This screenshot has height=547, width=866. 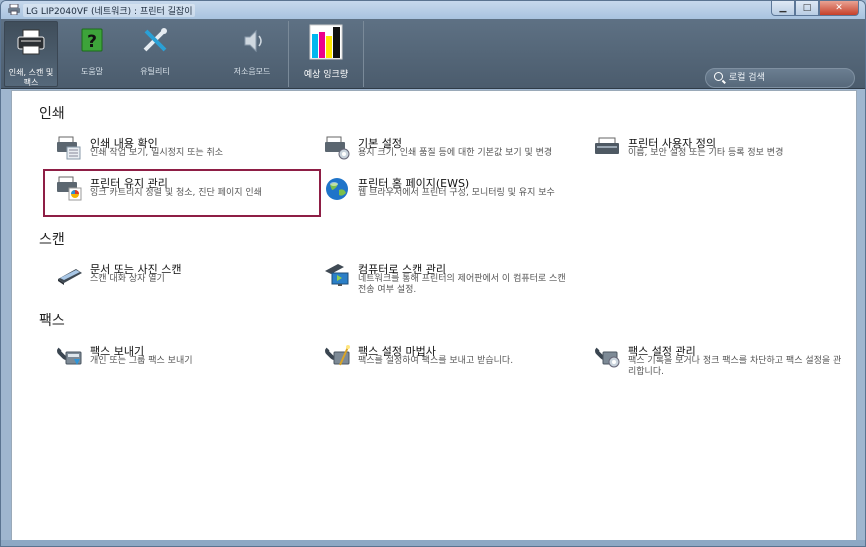 What do you see at coordinates (433, 543) in the screenshot?
I see `window-bottom-border` at bounding box center [433, 543].